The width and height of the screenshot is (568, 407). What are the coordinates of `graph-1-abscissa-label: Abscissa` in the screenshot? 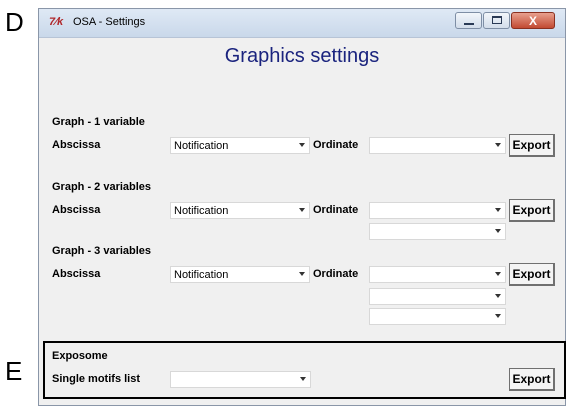 It's located at (76, 145).